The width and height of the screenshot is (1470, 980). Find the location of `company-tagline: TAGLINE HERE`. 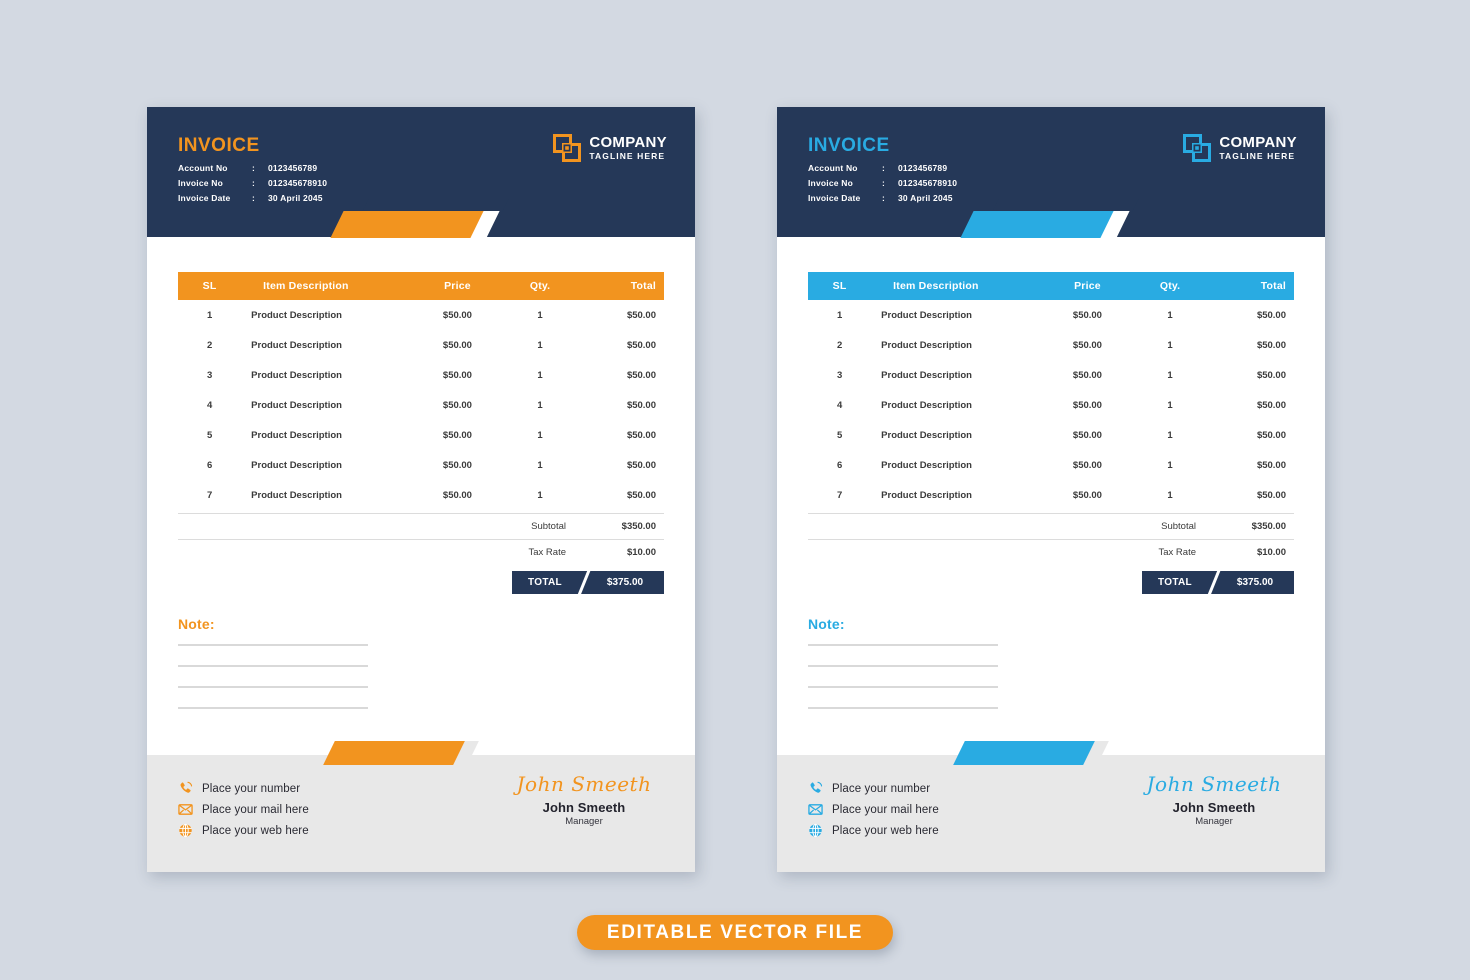

company-tagline: TAGLINE HERE is located at coordinates (627, 155).